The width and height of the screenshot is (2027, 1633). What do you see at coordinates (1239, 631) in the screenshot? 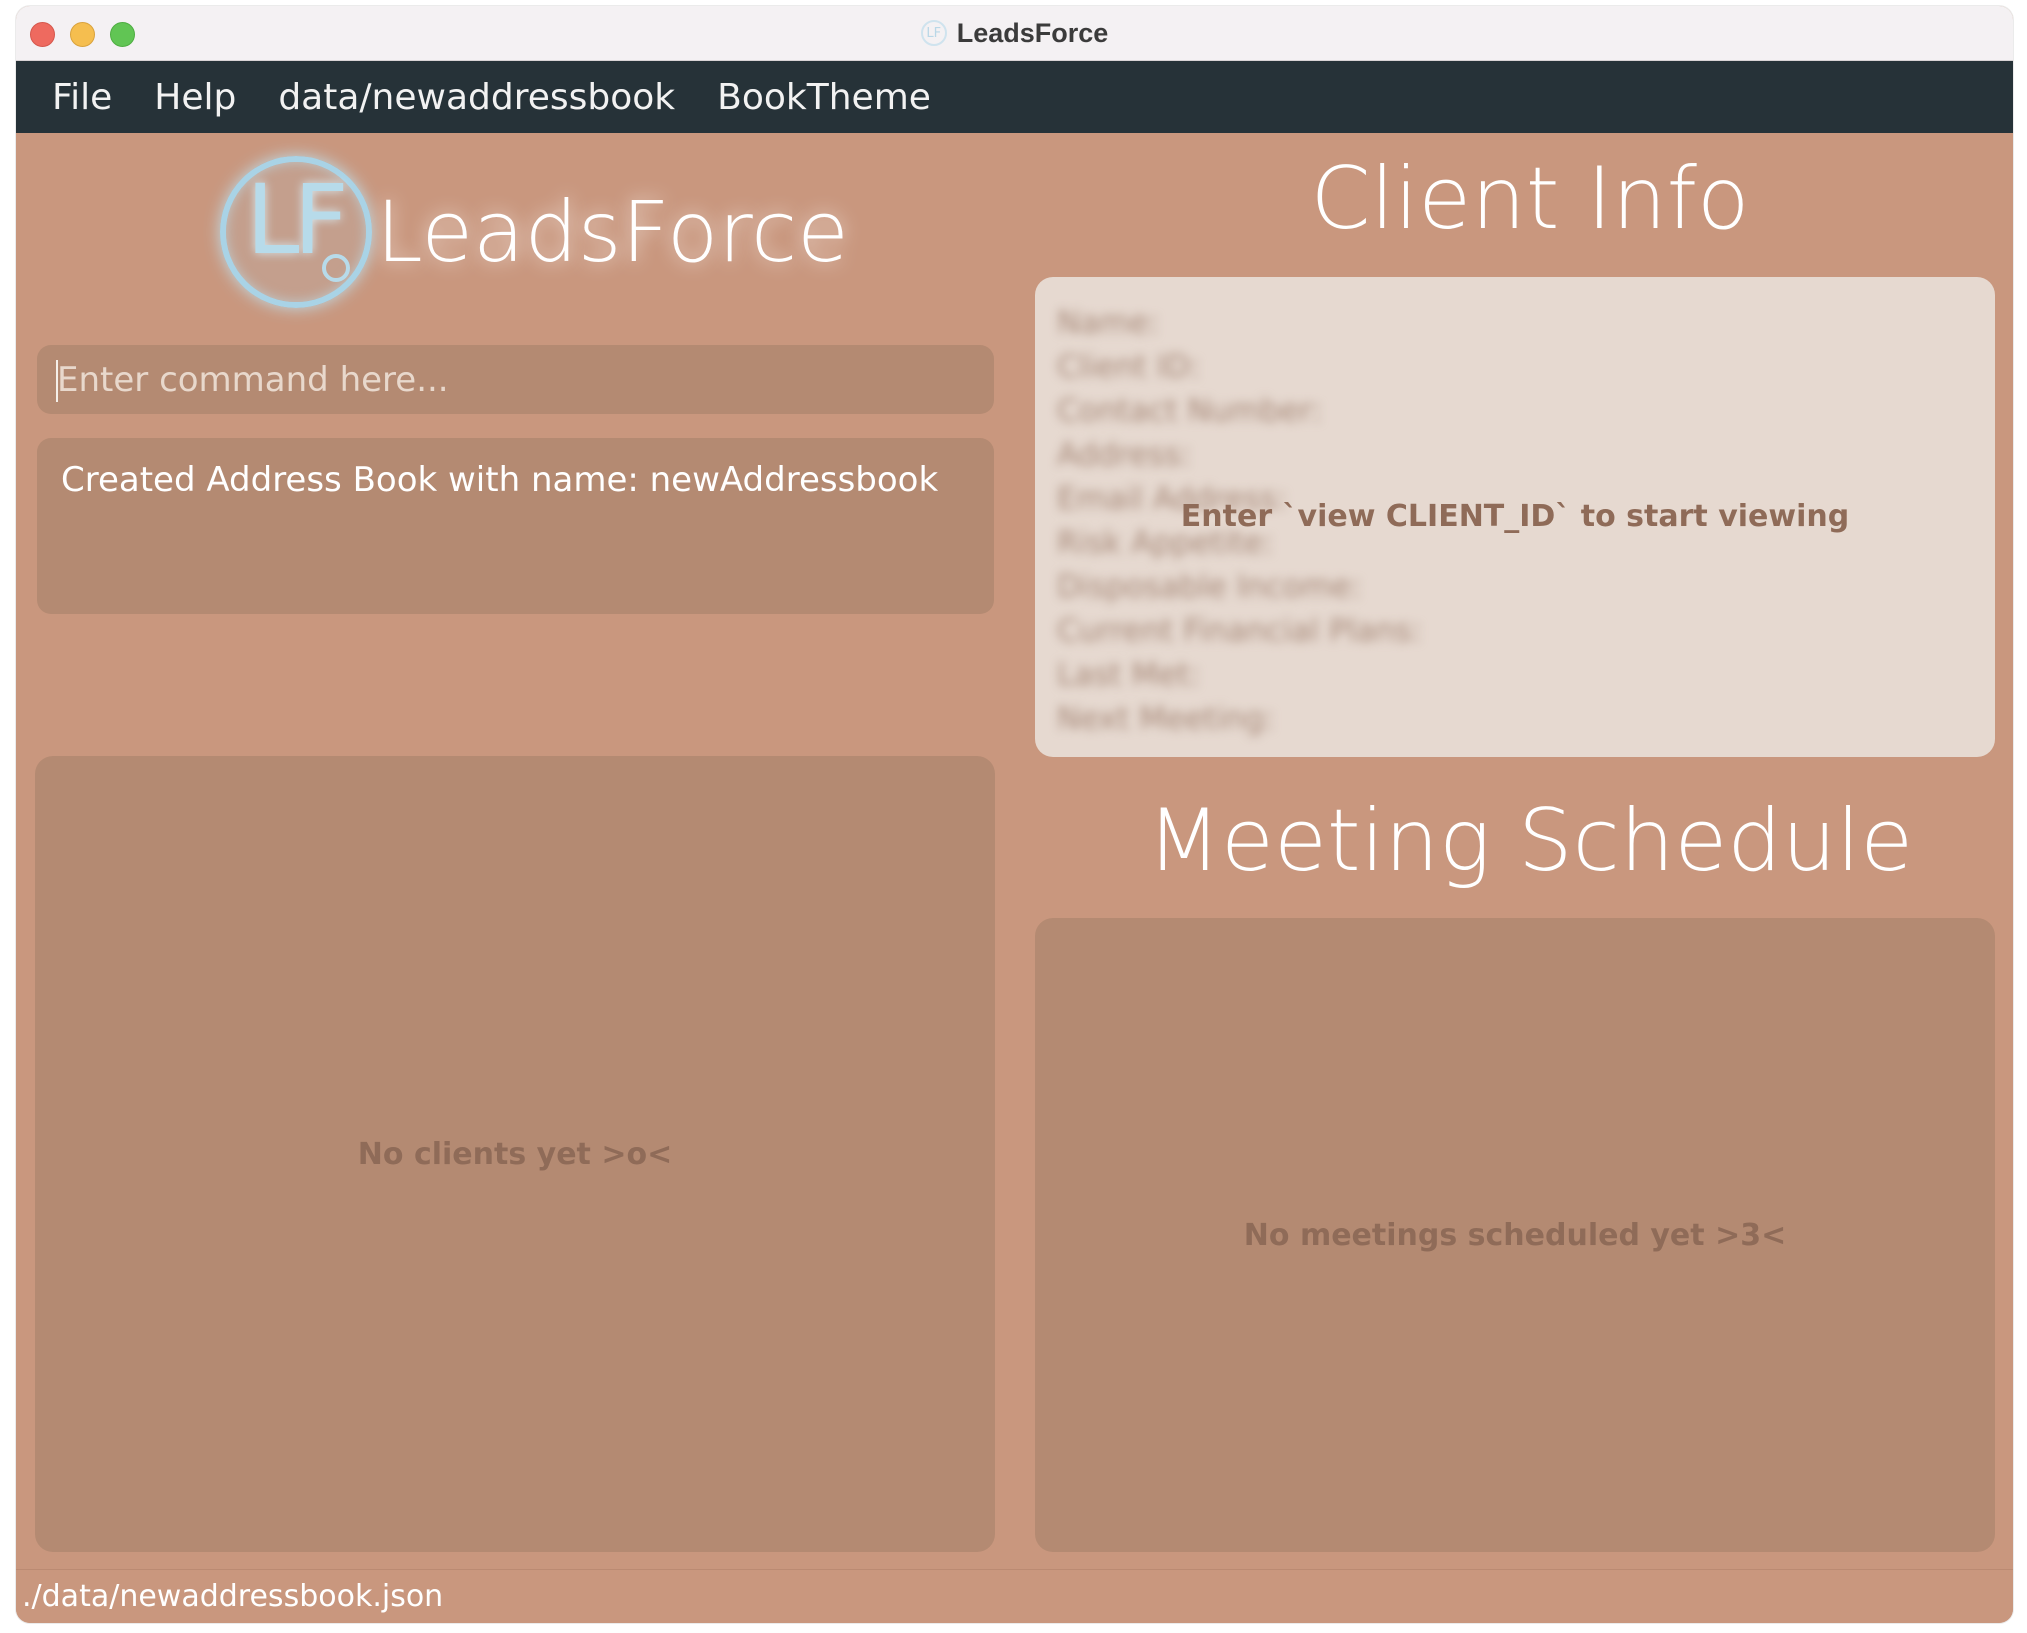
I see `field-financial-plans-label: Current Financial Plans:` at bounding box center [1239, 631].